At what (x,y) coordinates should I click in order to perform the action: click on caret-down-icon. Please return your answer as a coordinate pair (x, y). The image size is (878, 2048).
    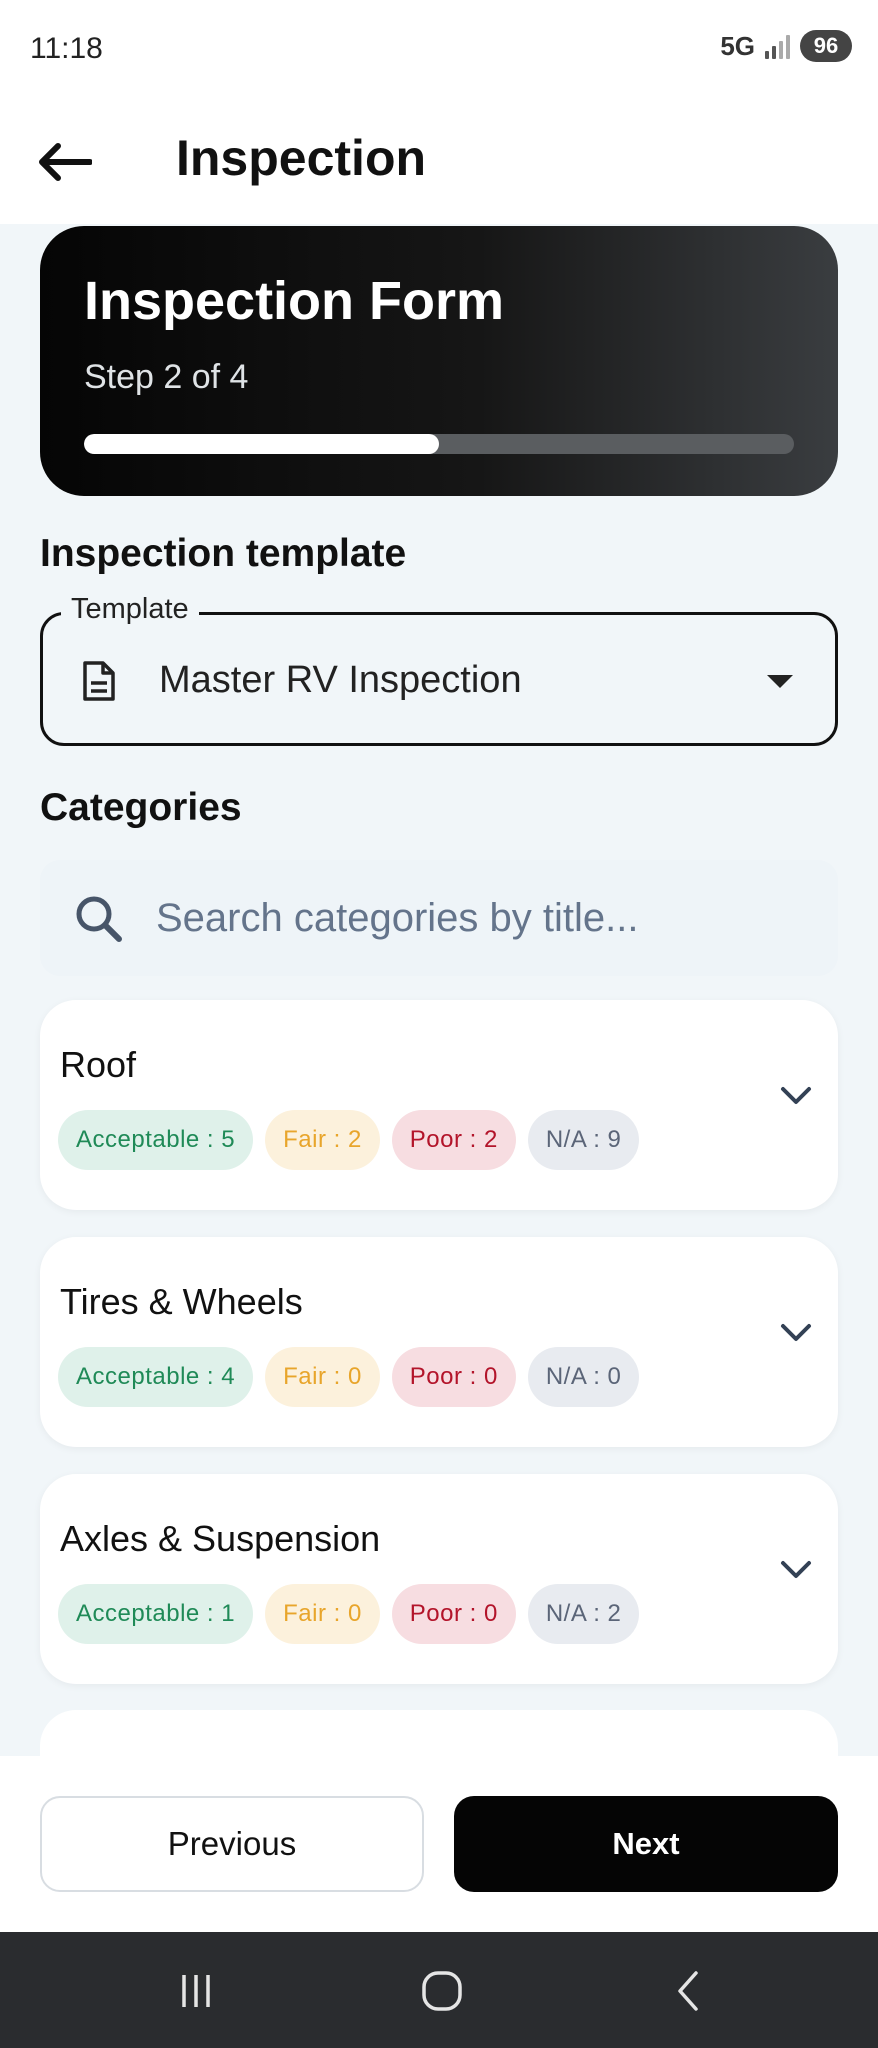
    Looking at the image, I should click on (780, 681).